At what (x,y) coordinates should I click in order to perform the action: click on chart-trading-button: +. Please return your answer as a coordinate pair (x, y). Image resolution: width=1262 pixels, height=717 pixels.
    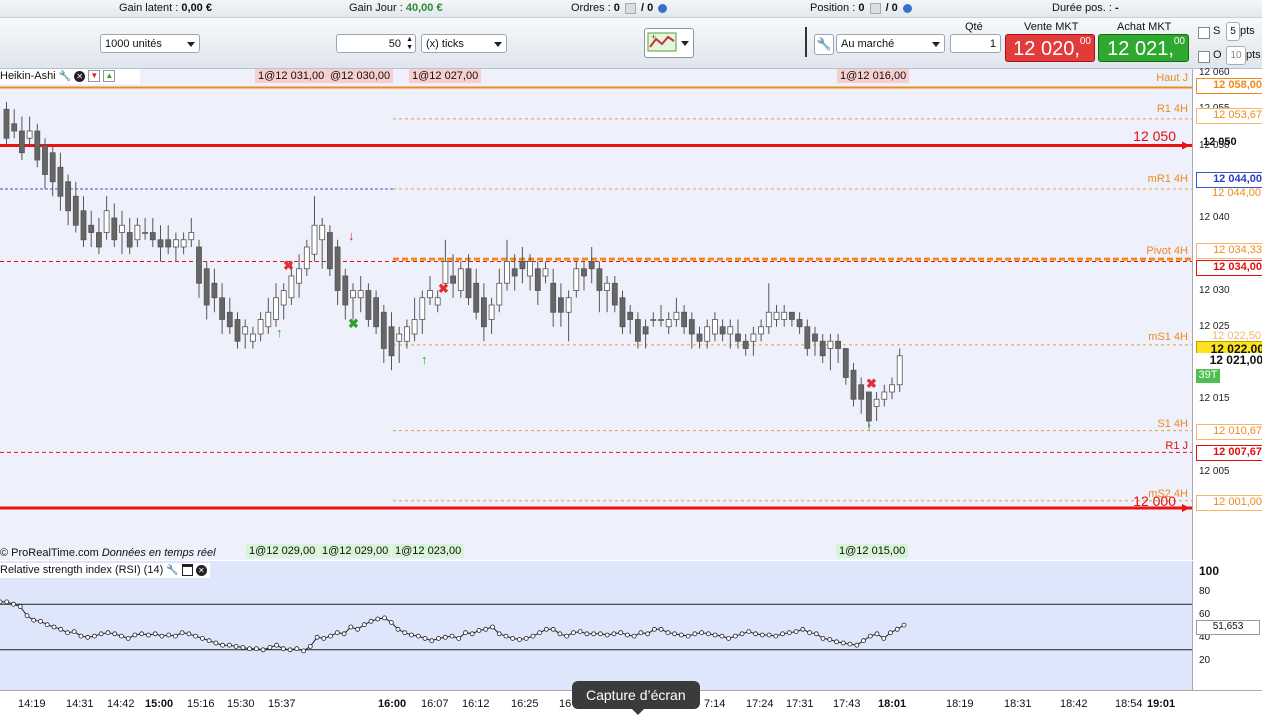
    Looking at the image, I should click on (669, 43).